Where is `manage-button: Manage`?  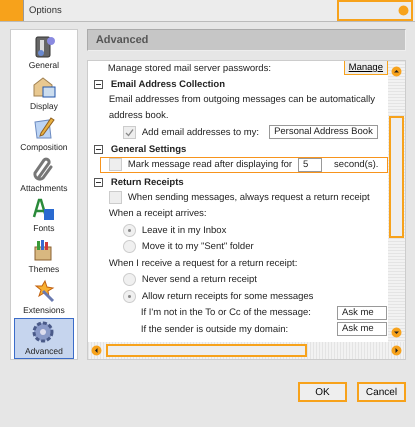 manage-button: Manage is located at coordinates (366, 68).